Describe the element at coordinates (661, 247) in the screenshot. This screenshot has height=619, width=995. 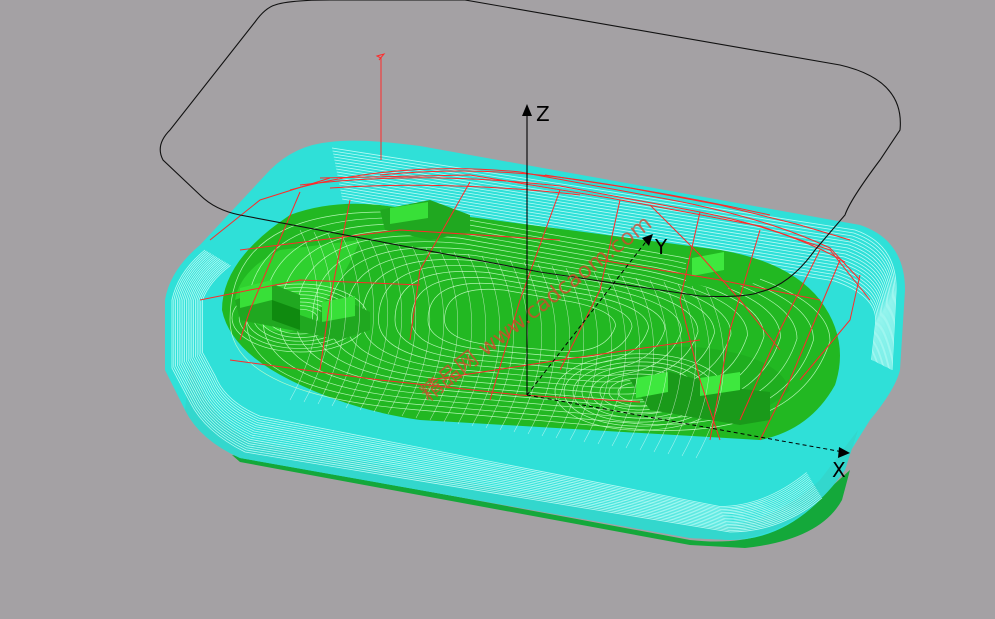
I see `y-axis-label: Y` at that location.